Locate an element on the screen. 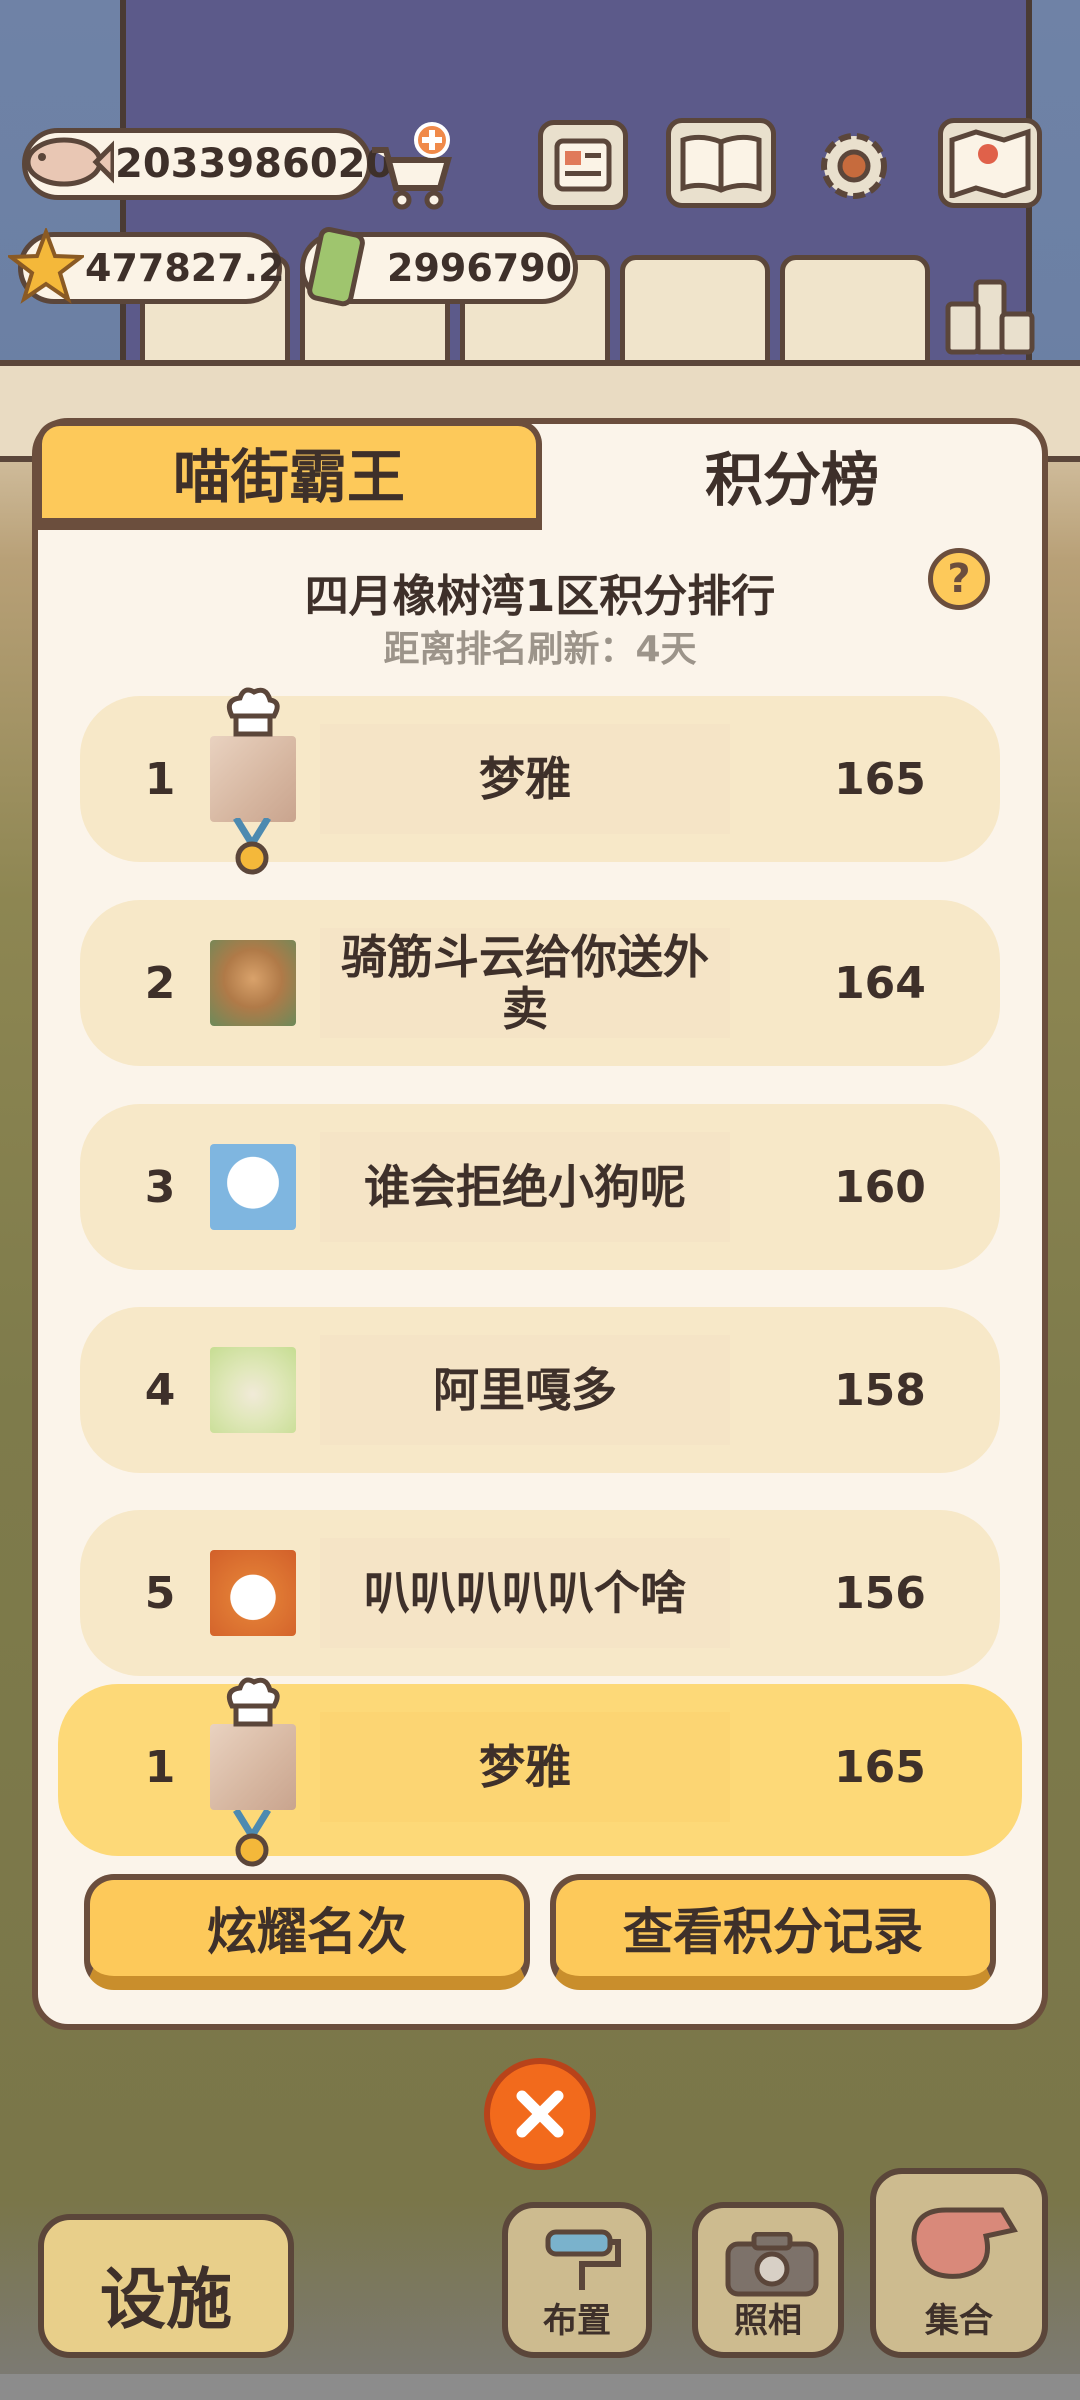  fish-icon is located at coordinates (66, 162).